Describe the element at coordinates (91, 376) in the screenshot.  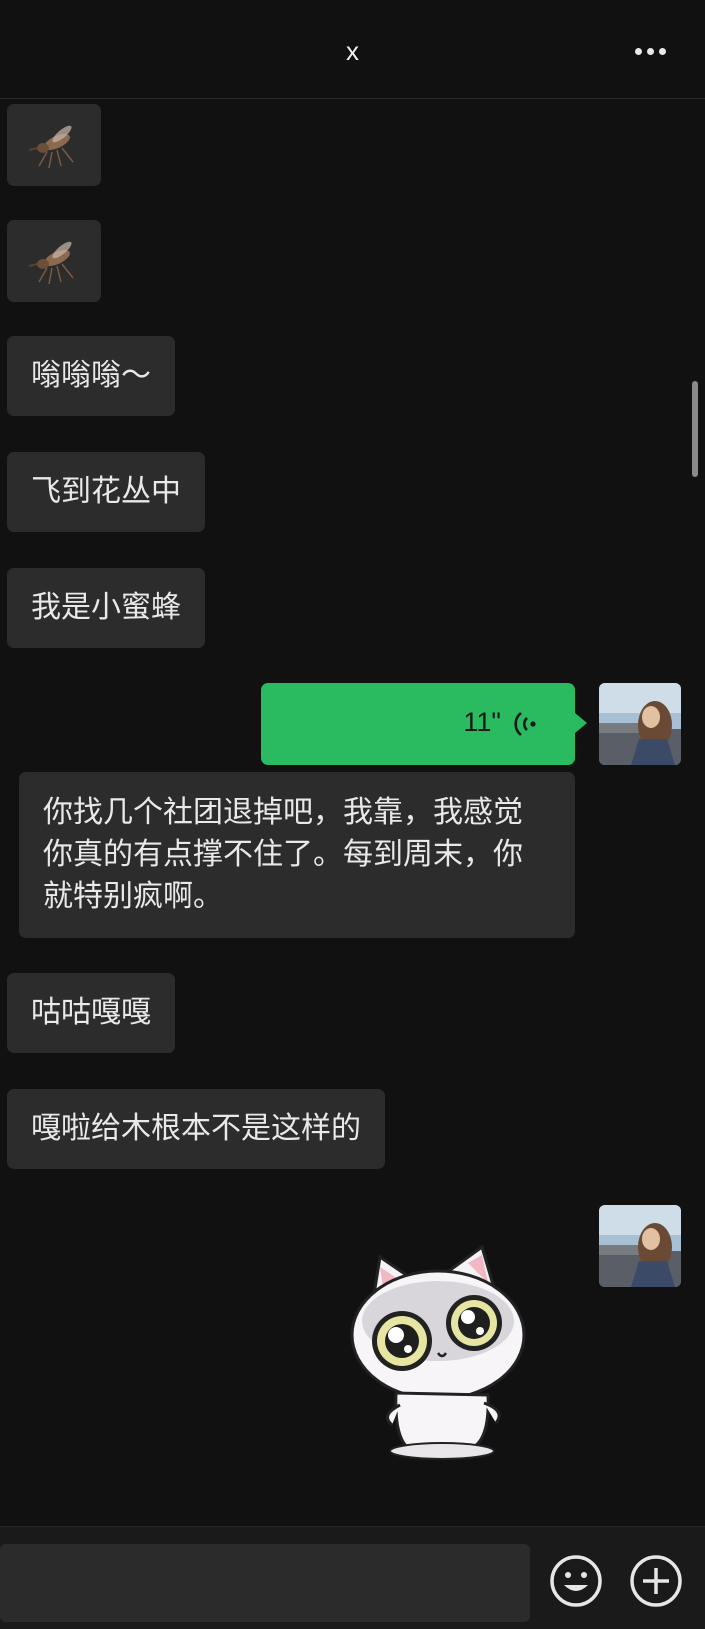
I see `message-bubble: 嗡嗡嗡～` at that location.